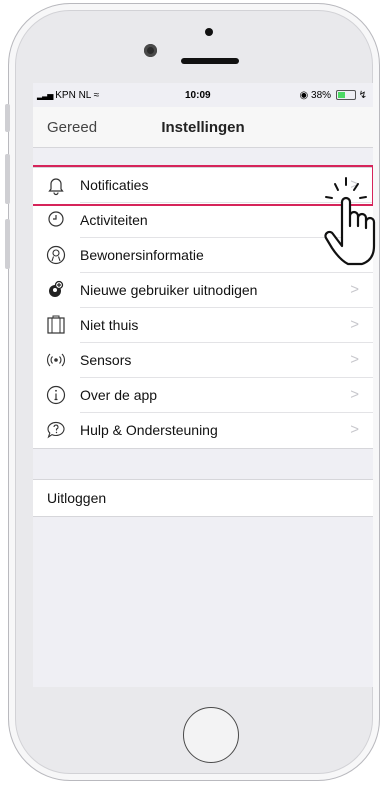 The height and width of the screenshot is (787, 385). What do you see at coordinates (209, 32) in the screenshot?
I see `proximity-sensor` at bounding box center [209, 32].